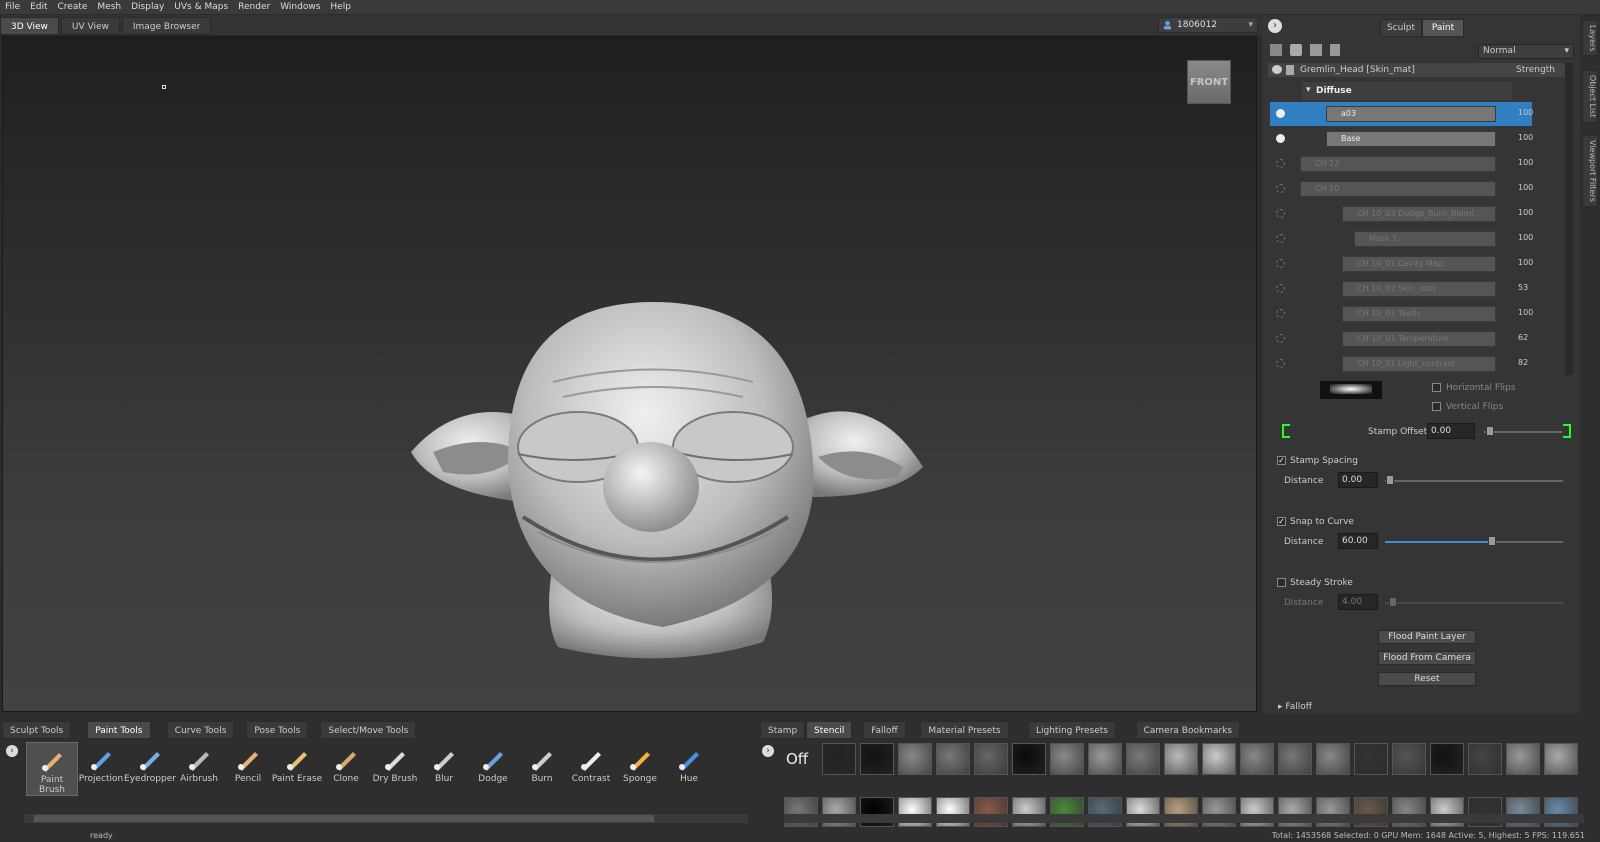 The image size is (1600, 842). What do you see at coordinates (1411, 114) in the screenshot?
I see `layer-name: a03` at bounding box center [1411, 114].